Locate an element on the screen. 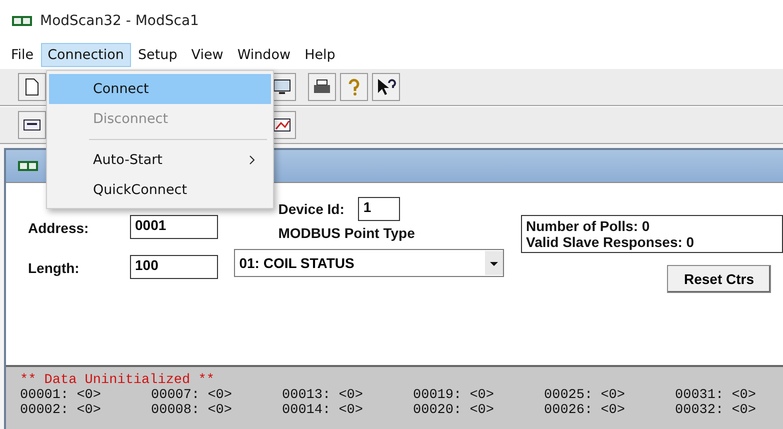 This screenshot has width=783, height=429. display-icon is located at coordinates (32, 125).